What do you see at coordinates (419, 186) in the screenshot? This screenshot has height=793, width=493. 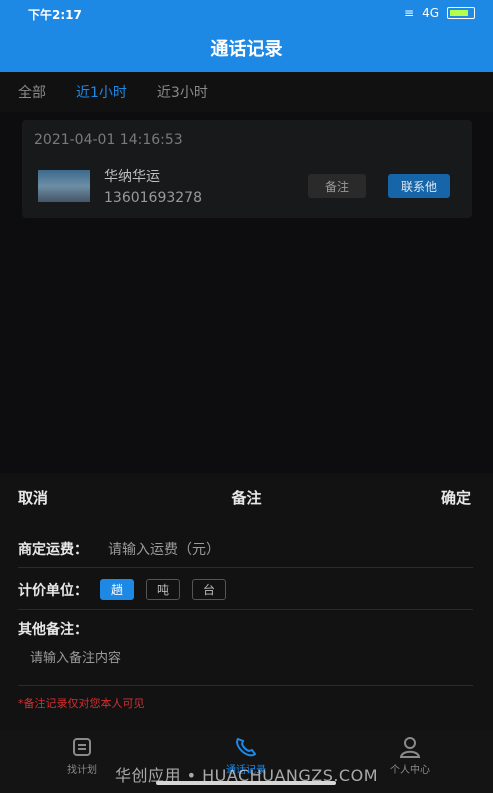 I see `contact-button: 联系他` at bounding box center [419, 186].